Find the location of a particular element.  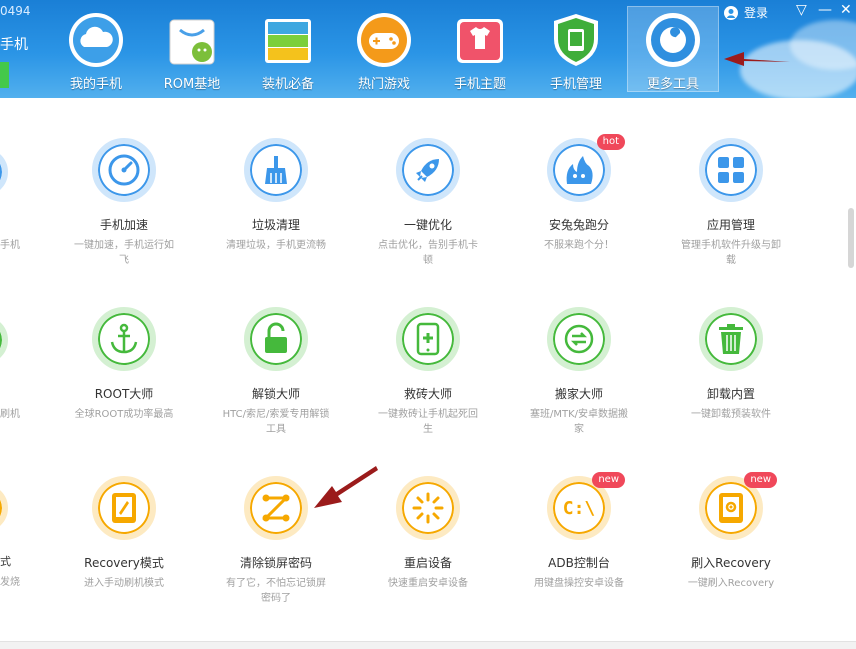

tool-title: 卸载内置 is located at coordinates (730, 394).